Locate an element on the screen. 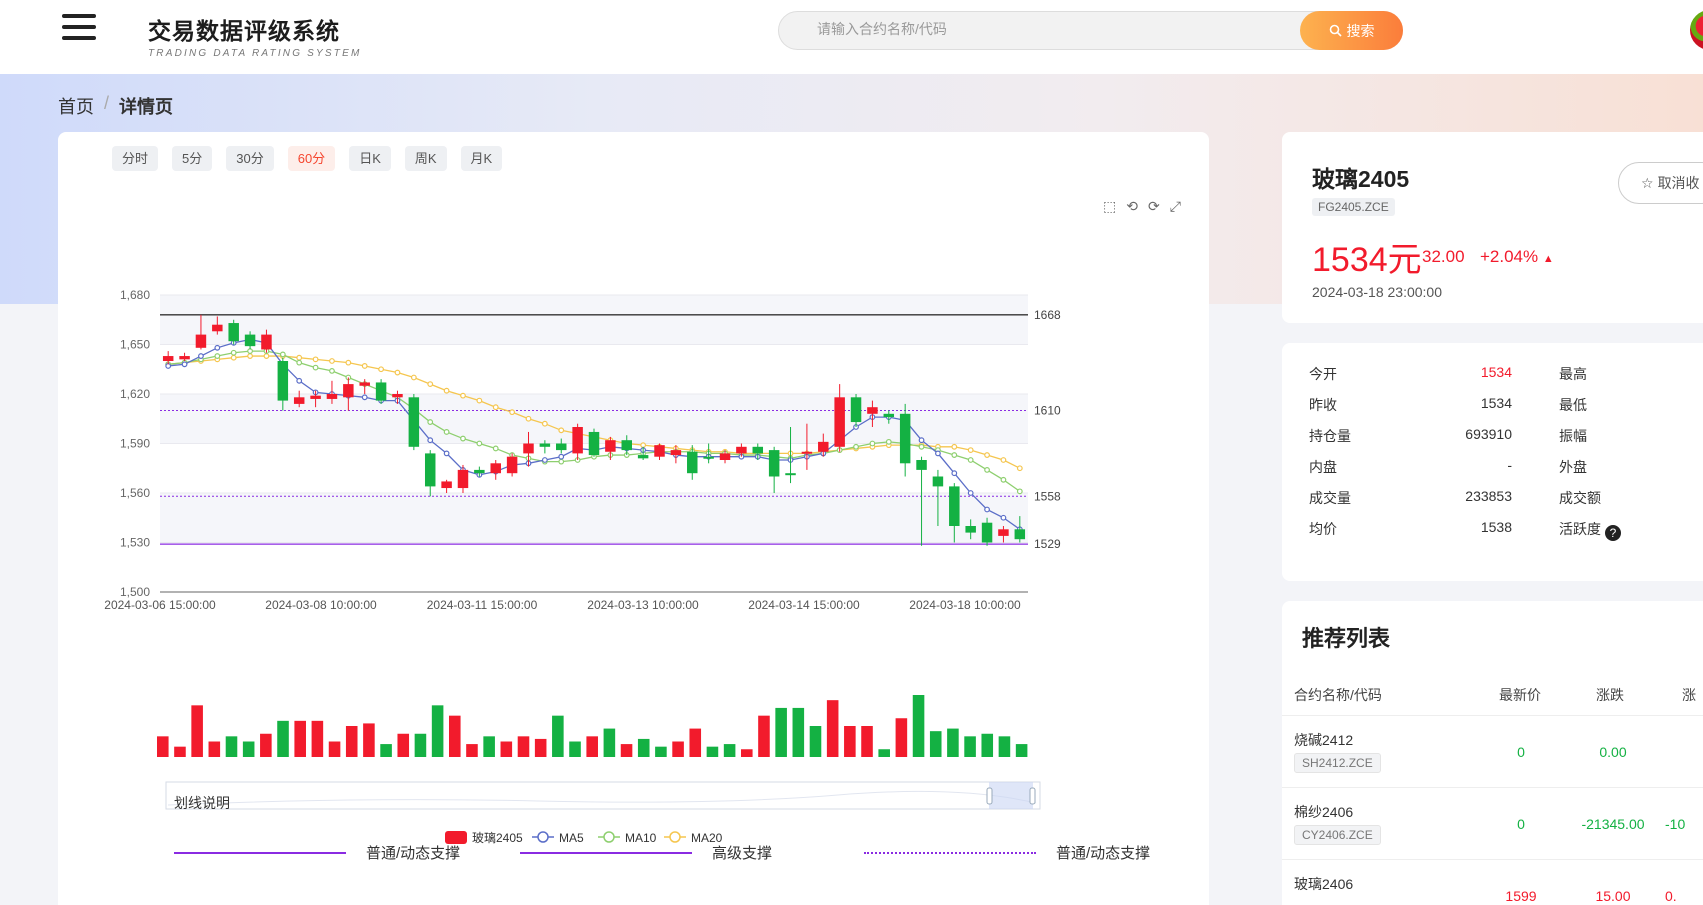 This screenshot has height=905, width=1703. period-tab: 30分 is located at coordinates (250, 158).